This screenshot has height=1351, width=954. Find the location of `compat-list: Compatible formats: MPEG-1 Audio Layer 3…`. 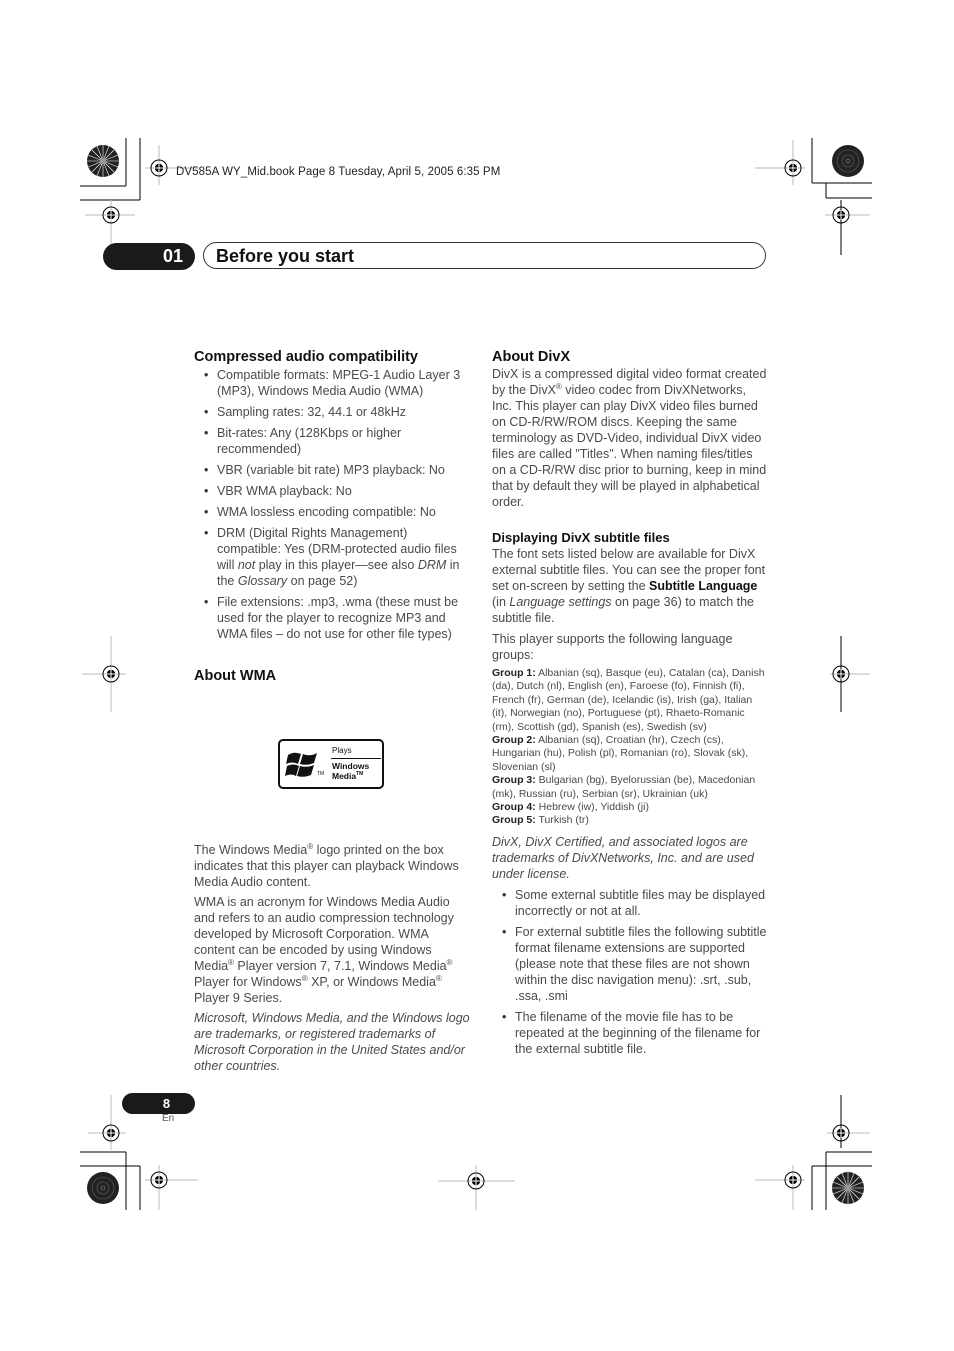

compat-list: Compatible formats: MPEG-1 Audio Layer 3… is located at coordinates (332, 504).